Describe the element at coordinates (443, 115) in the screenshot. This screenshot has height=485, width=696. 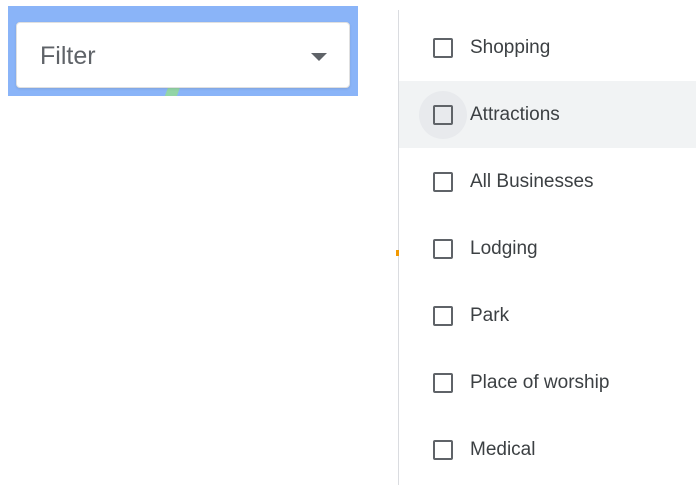
I see `checkbox-attractions` at that location.